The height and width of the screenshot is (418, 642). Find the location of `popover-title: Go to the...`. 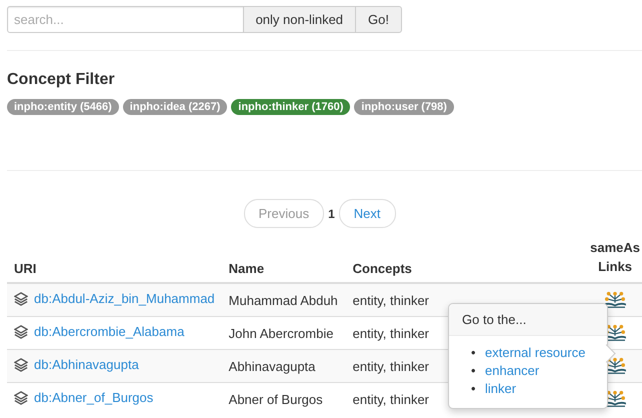

popover-title: Go to the... is located at coordinates (528, 320).